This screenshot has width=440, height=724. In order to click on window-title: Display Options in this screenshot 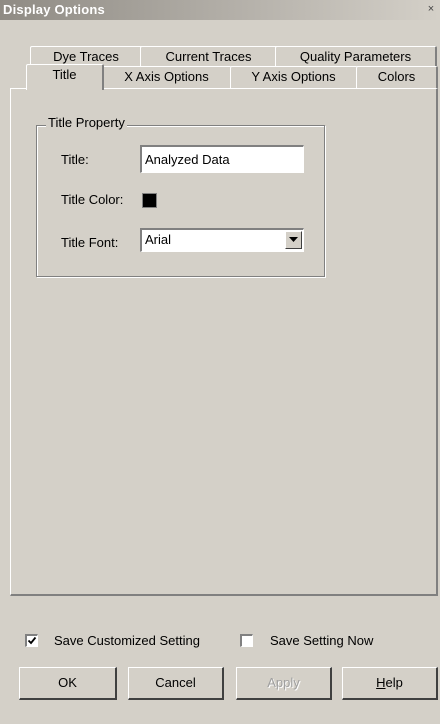, I will do `click(54, 9)`.